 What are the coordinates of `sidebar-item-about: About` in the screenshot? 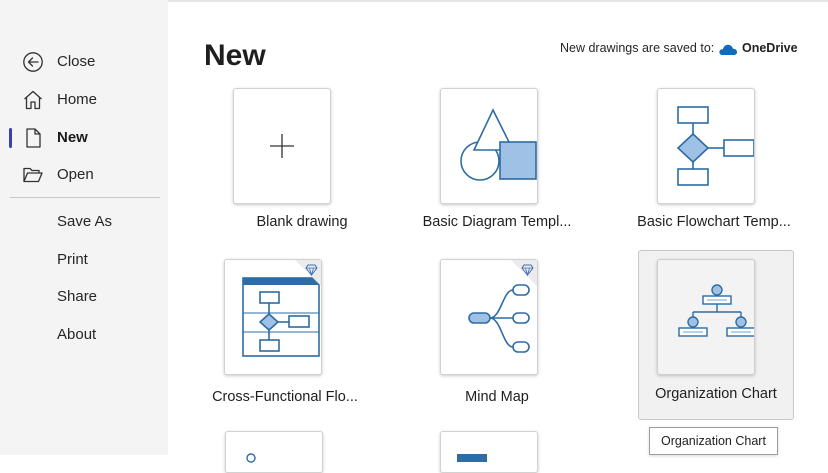 It's located at (84, 335).